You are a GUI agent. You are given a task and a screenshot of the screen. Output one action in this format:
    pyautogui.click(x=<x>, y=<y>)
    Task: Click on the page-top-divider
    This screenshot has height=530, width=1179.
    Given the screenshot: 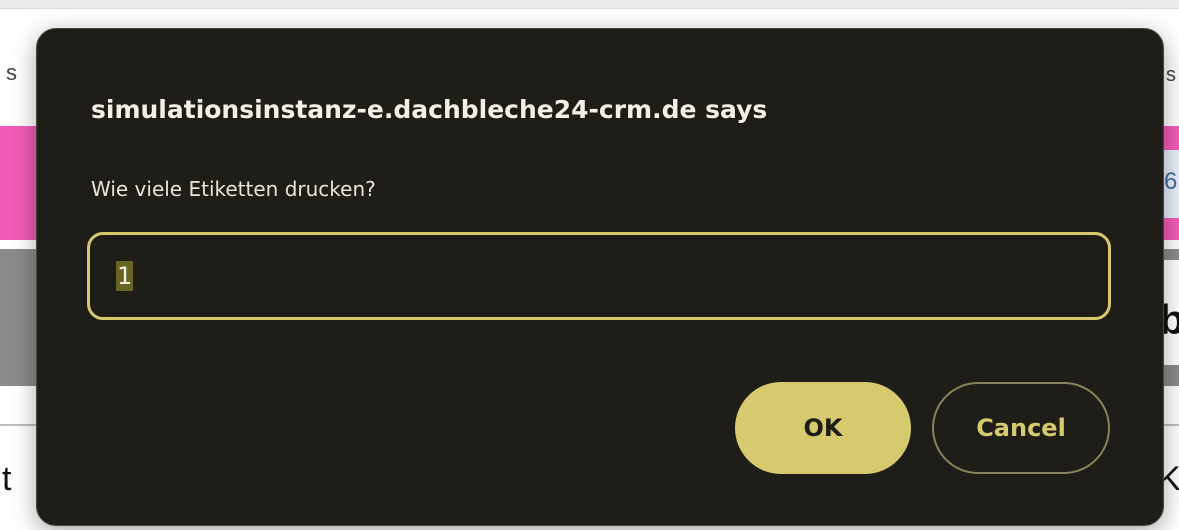 What is the action you would take?
    pyautogui.click(x=589, y=8)
    